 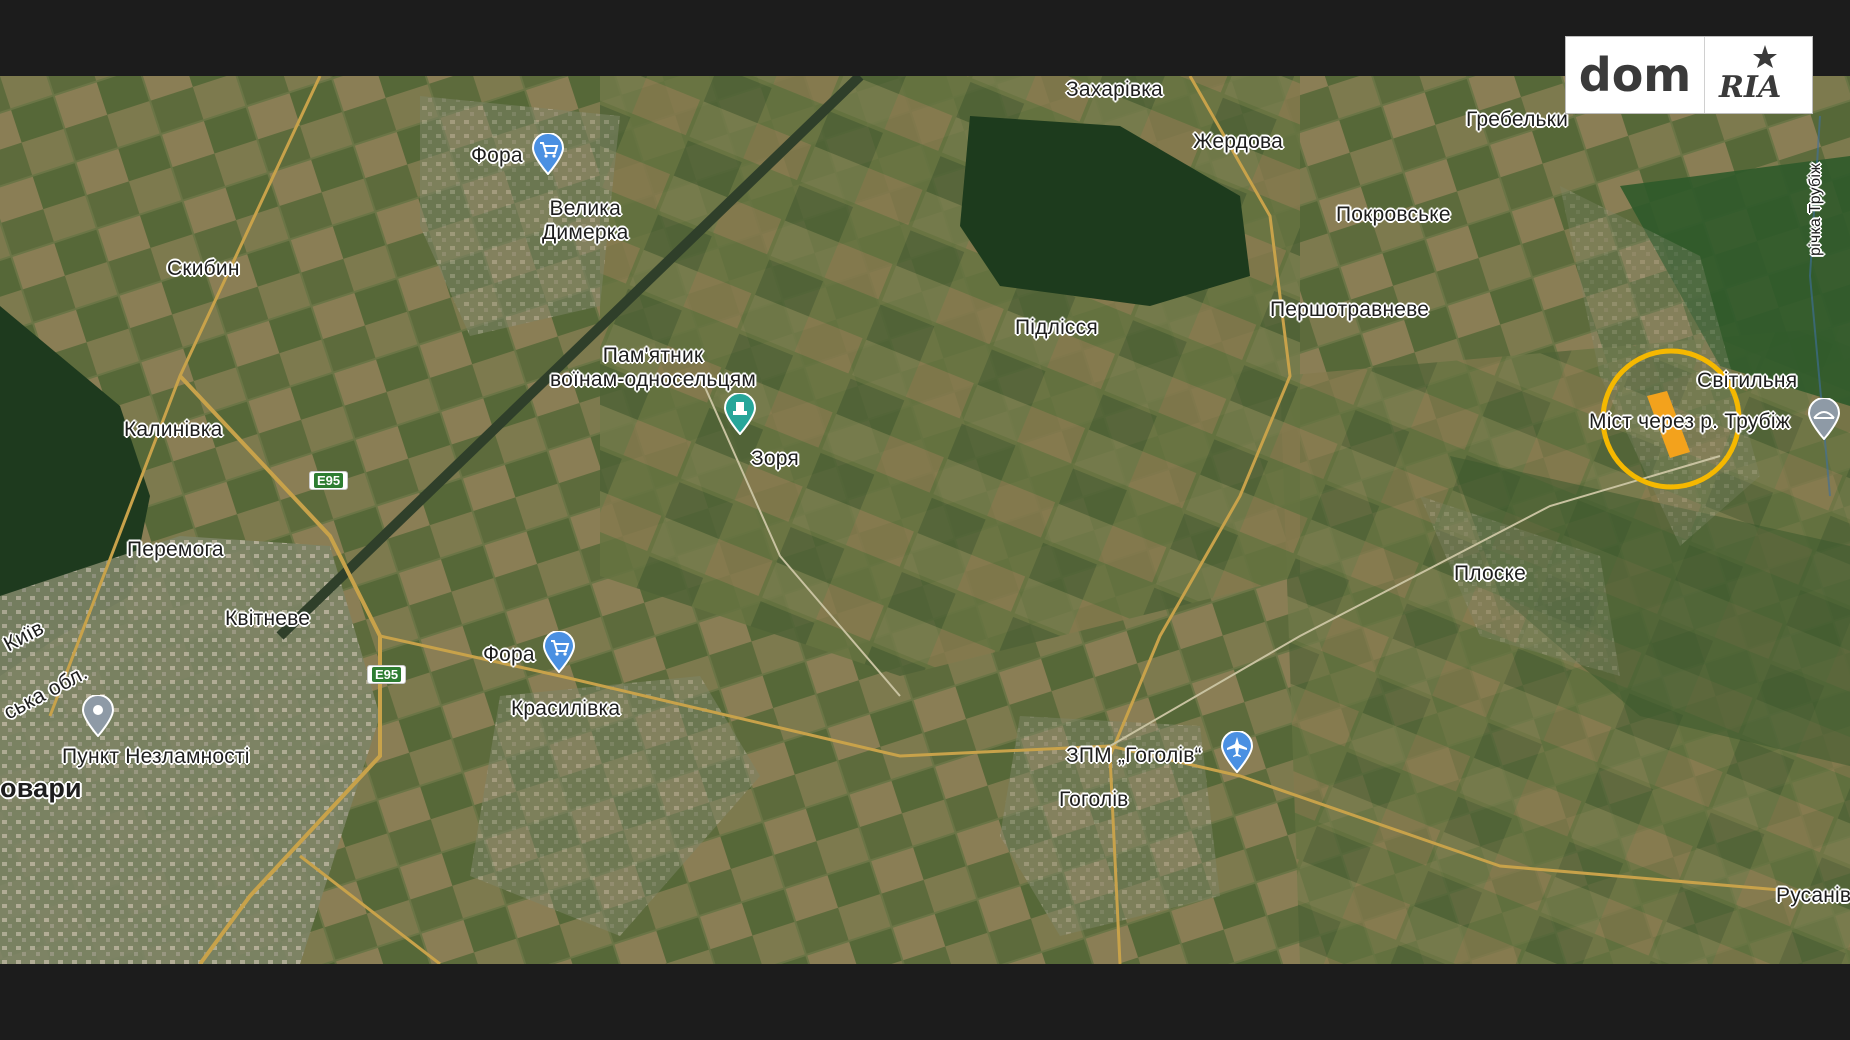 What do you see at coordinates (1824, 419) in the screenshot?
I see `bridge-pin-icon` at bounding box center [1824, 419].